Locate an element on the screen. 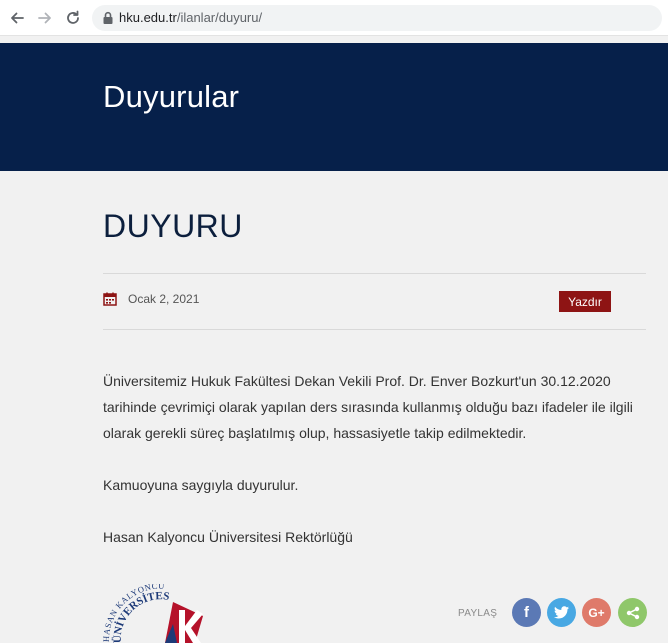 This screenshot has width=668, height=643. facebook-icon: f is located at coordinates (526, 612).